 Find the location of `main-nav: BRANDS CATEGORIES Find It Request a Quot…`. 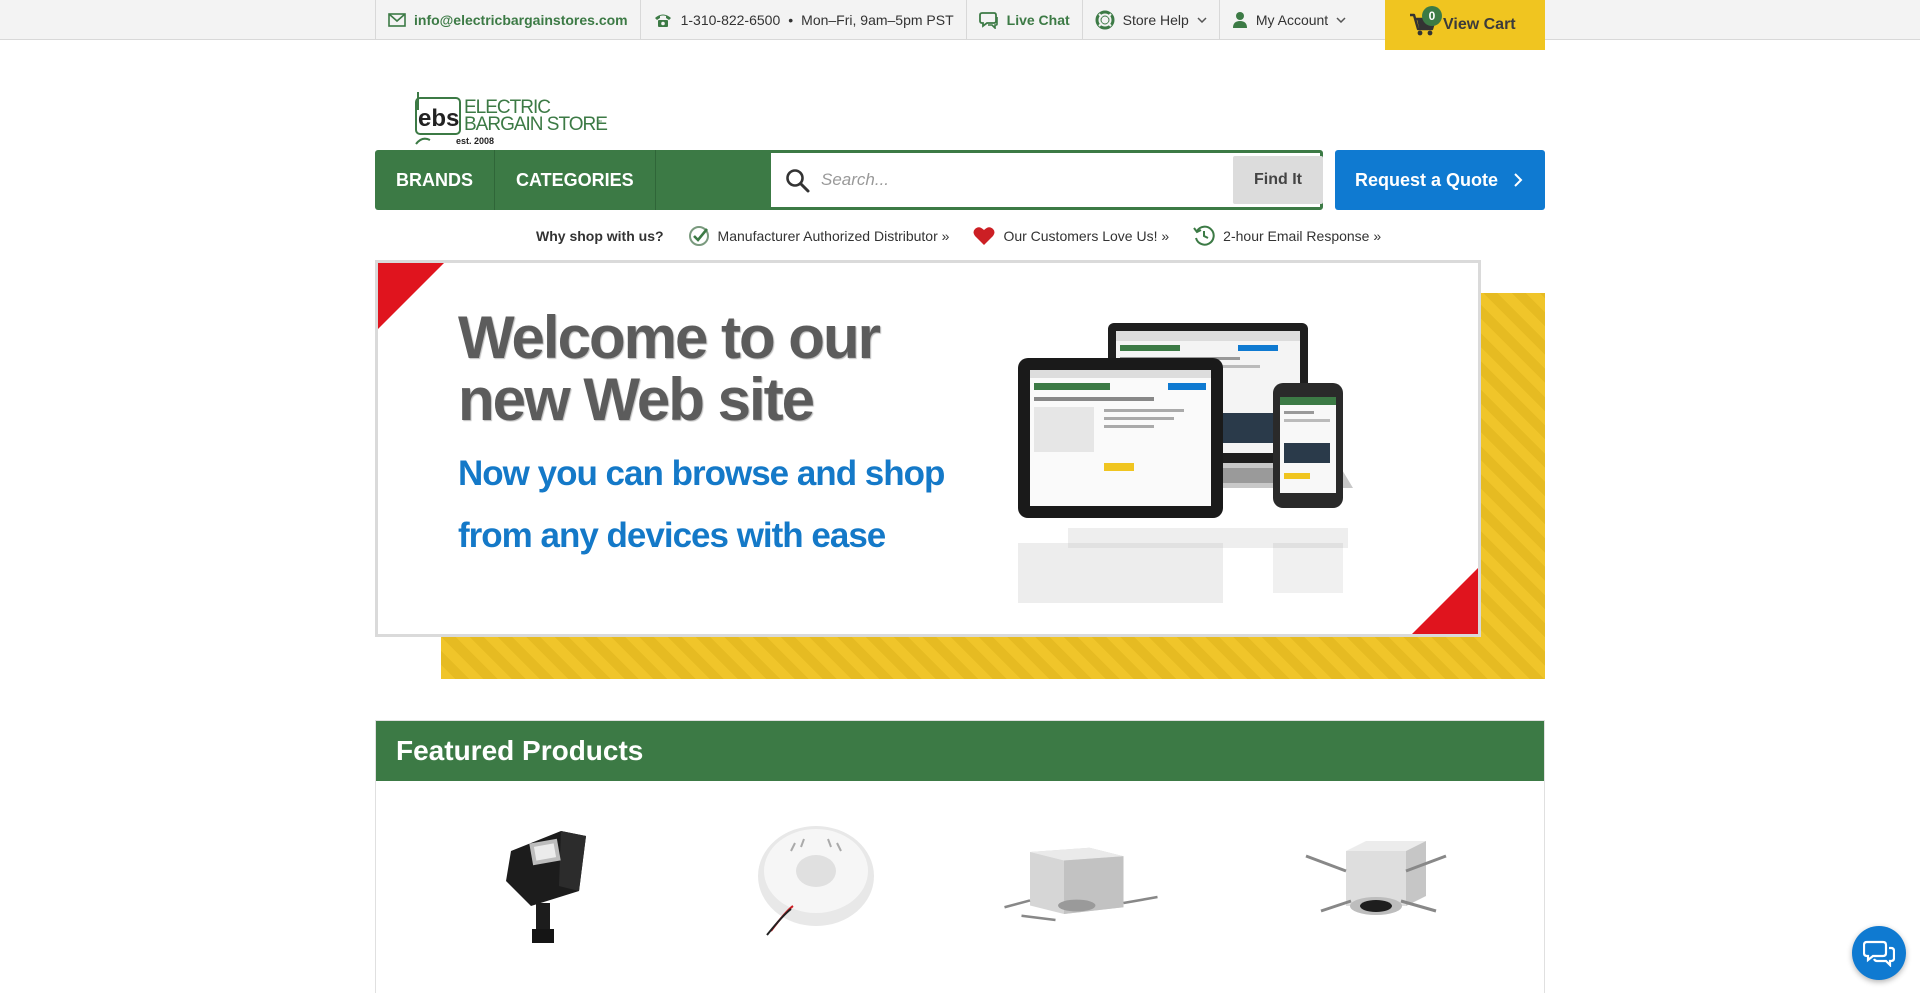

main-nav: BRANDS CATEGORIES Find It Request a Quot… is located at coordinates (960, 180).